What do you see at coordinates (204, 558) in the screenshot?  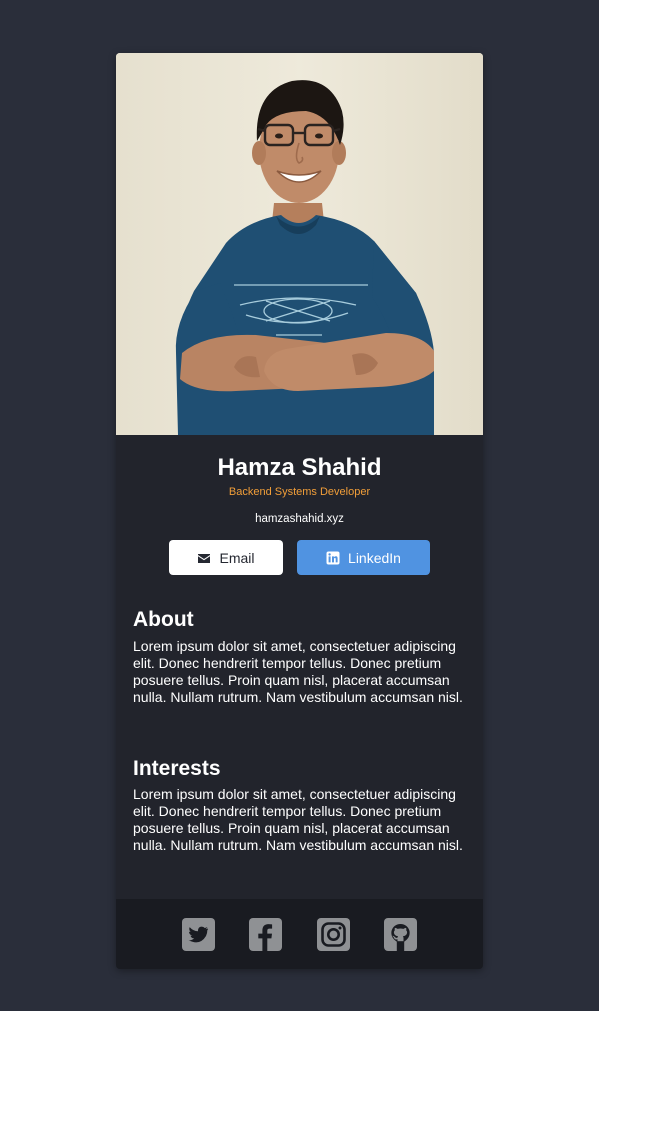 I see `envelope-icon` at bounding box center [204, 558].